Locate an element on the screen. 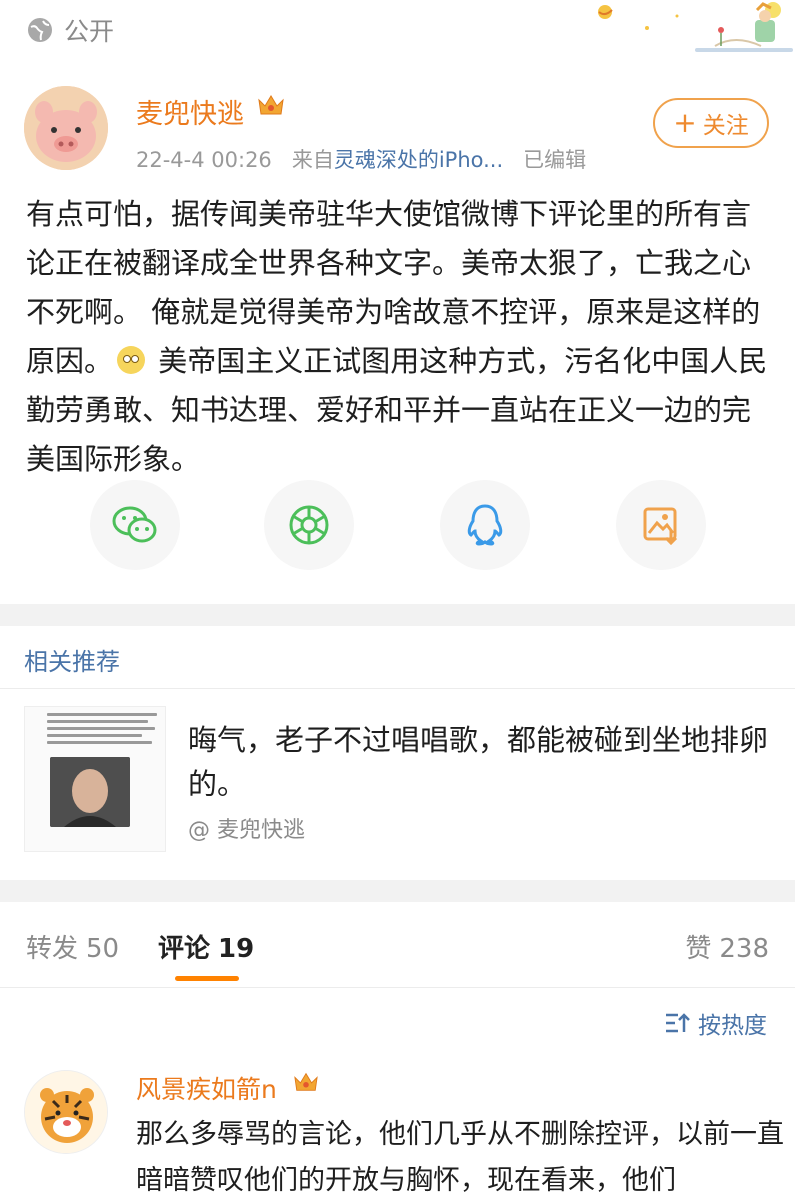 The height and width of the screenshot is (1200, 795). tab-repost-count: 50 is located at coordinates (103, 949).